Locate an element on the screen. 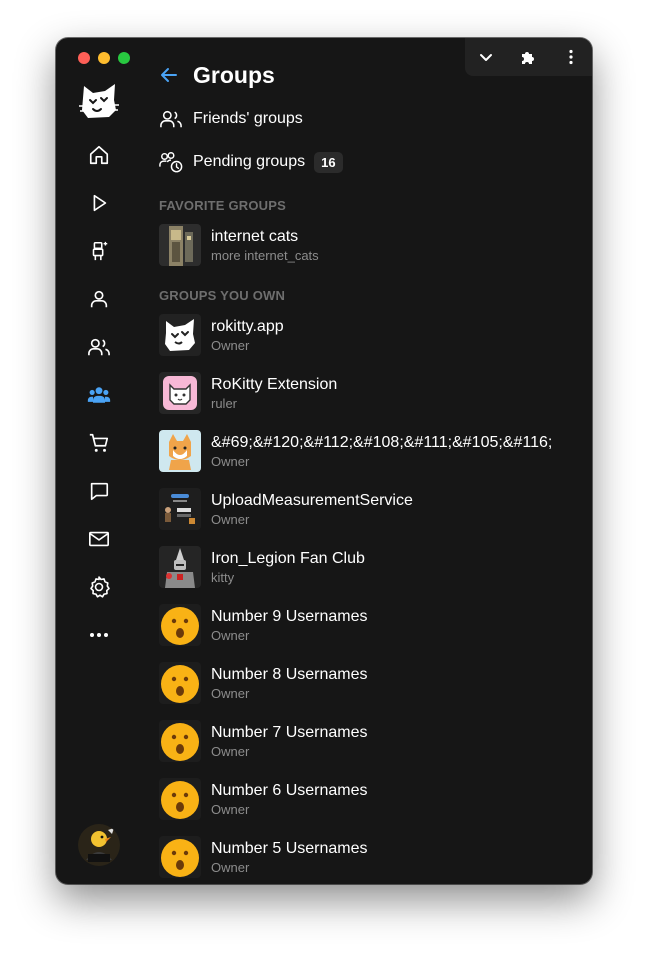  group-role: more internet_cats is located at coordinates (265, 255).